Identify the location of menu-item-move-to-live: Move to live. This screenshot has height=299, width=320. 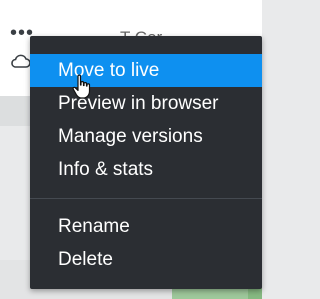
(146, 70).